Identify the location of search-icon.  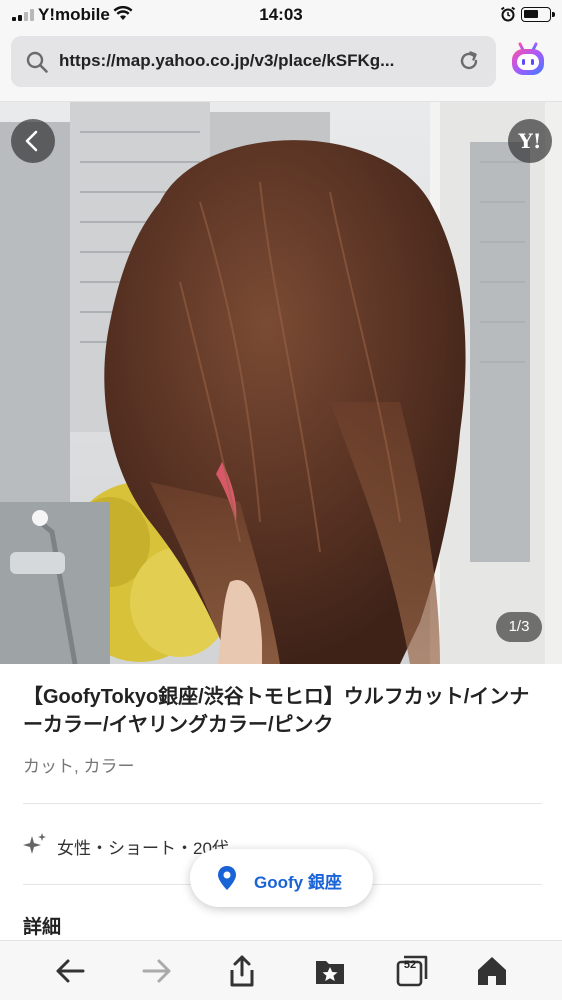
(37, 62).